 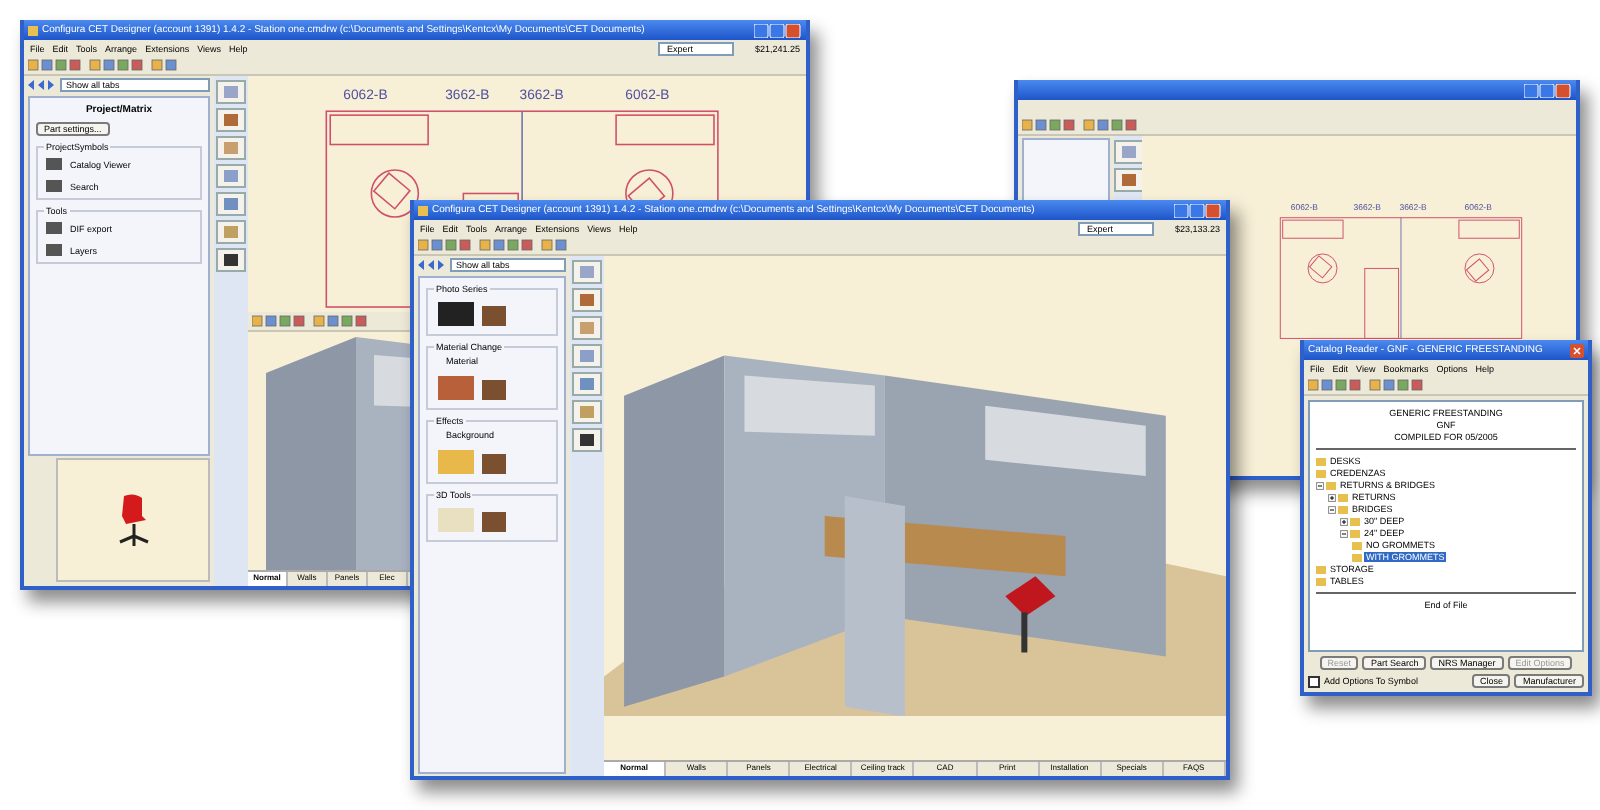 What do you see at coordinates (1577, 350) in the screenshot?
I see `close-icon` at bounding box center [1577, 350].